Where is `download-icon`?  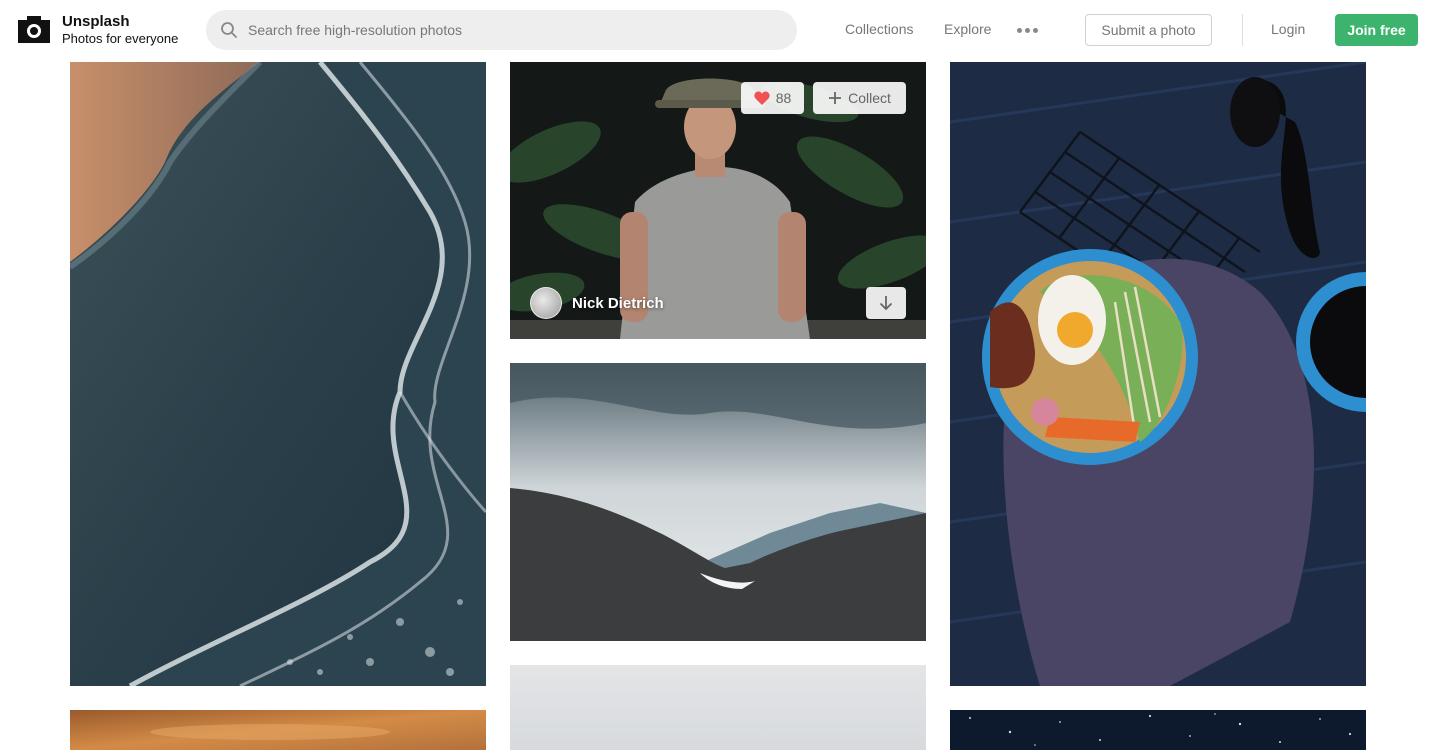
download-icon is located at coordinates (886, 303).